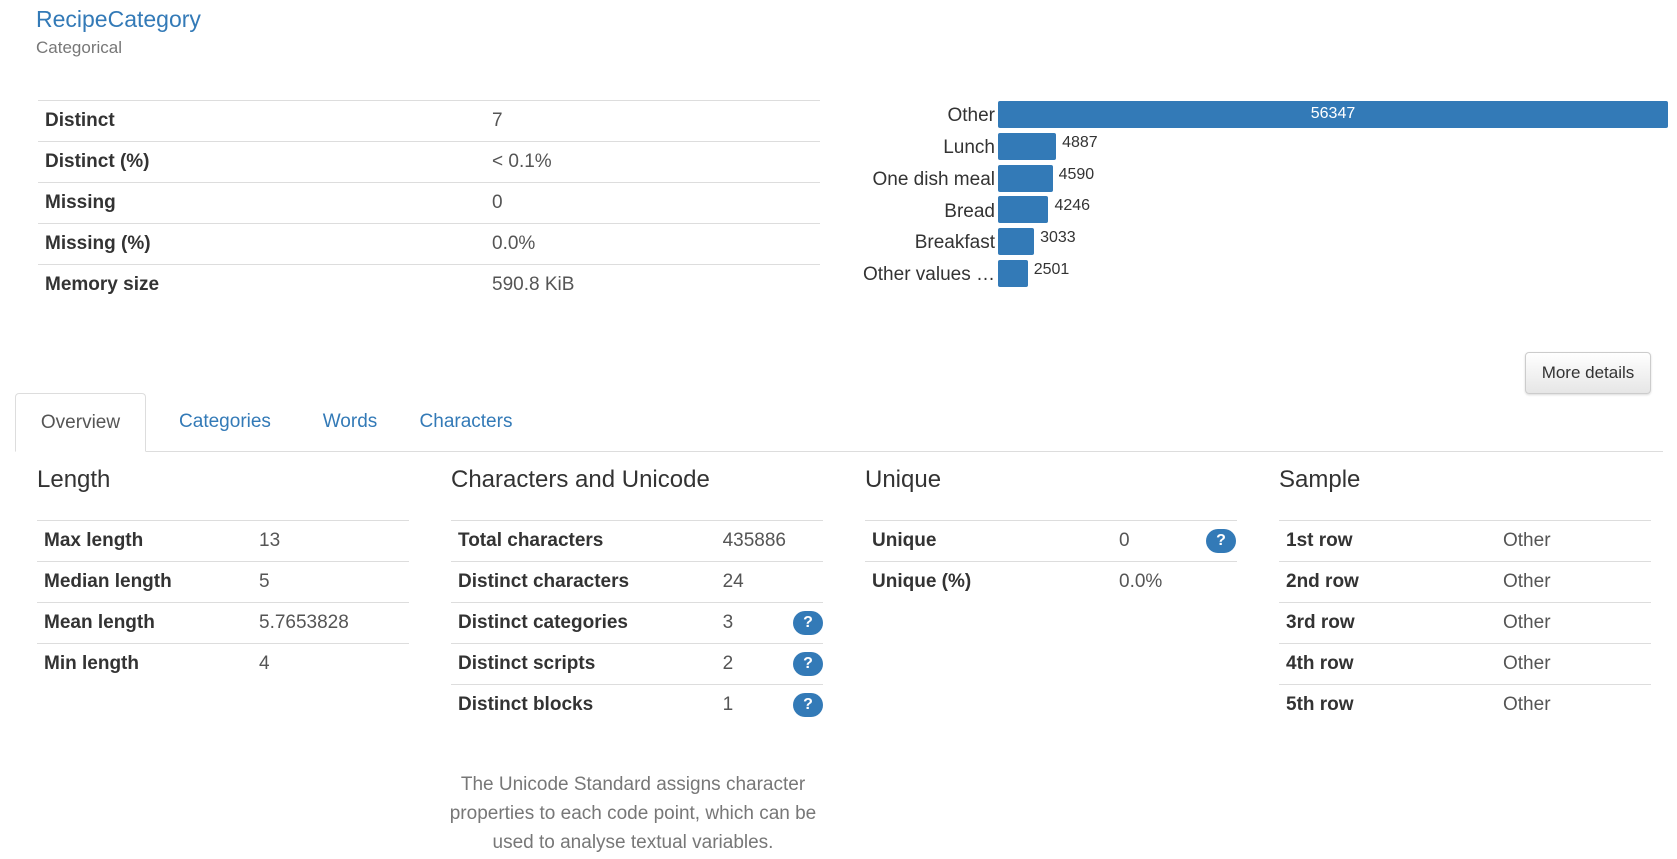 The width and height of the screenshot is (1677, 859). I want to click on unicode-value: 435886, so click(750, 541).